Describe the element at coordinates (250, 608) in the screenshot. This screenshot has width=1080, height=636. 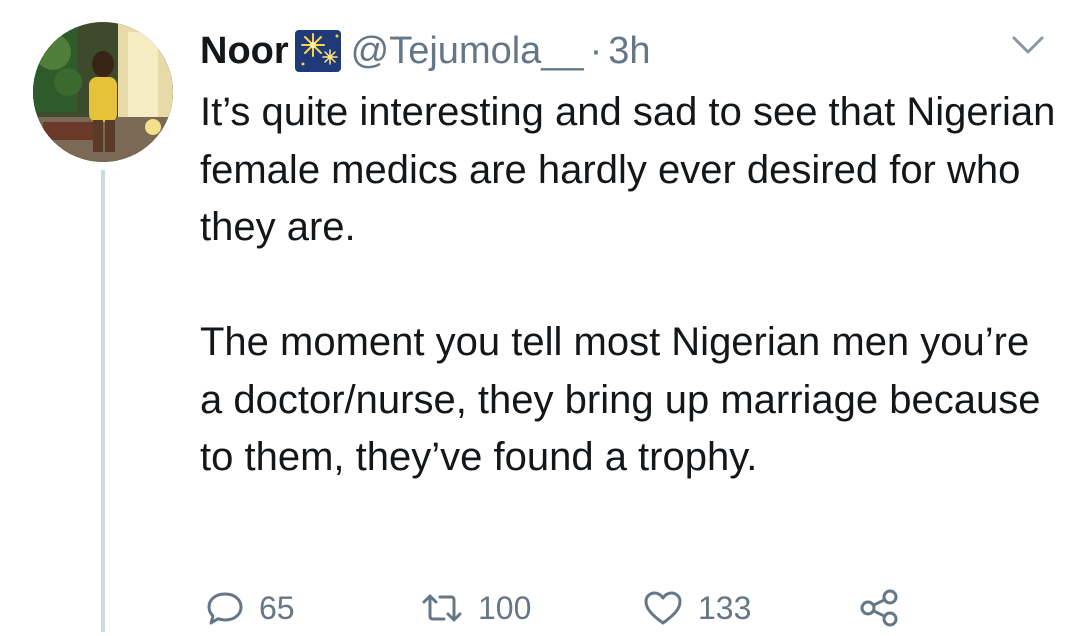
I see `reply-button: 65` at that location.